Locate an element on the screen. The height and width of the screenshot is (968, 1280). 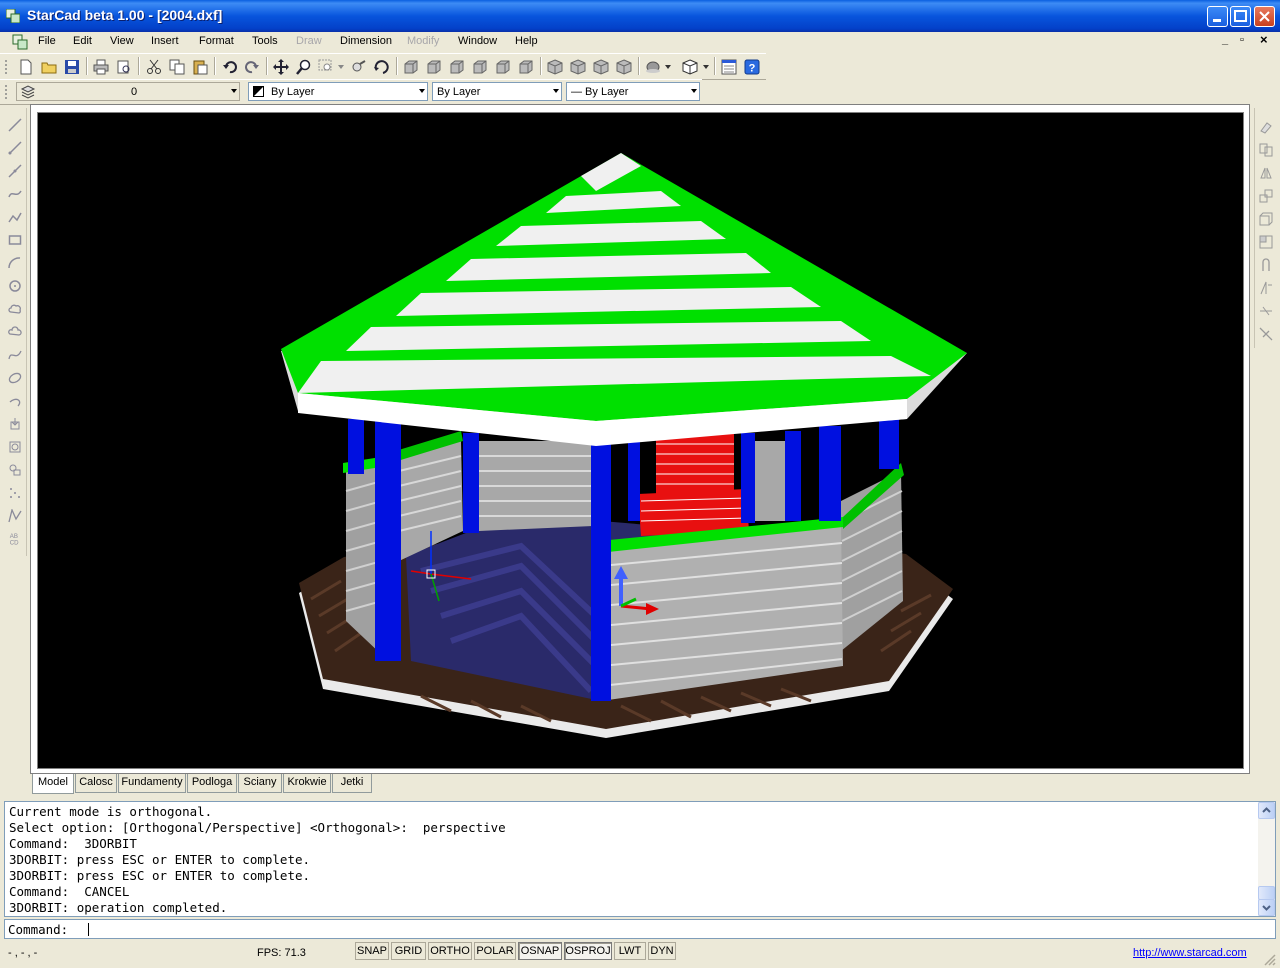
array-icon is located at coordinates (1266, 219).